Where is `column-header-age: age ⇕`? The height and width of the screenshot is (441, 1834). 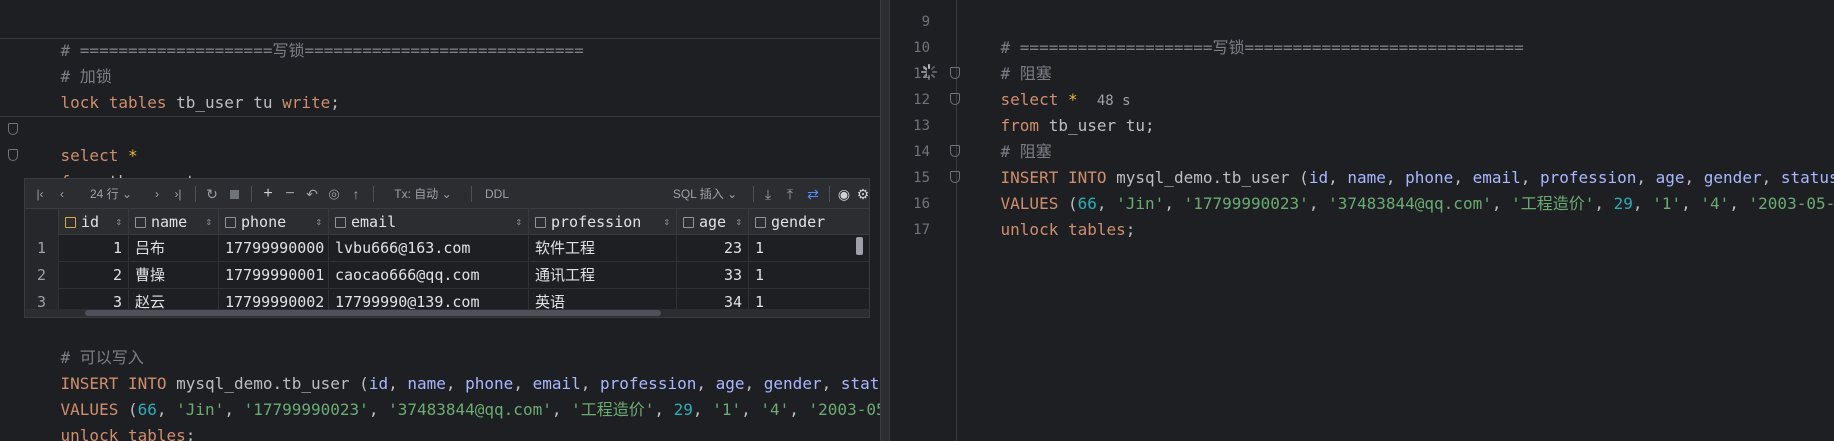
column-header-age: age ⇕ is located at coordinates (713, 222).